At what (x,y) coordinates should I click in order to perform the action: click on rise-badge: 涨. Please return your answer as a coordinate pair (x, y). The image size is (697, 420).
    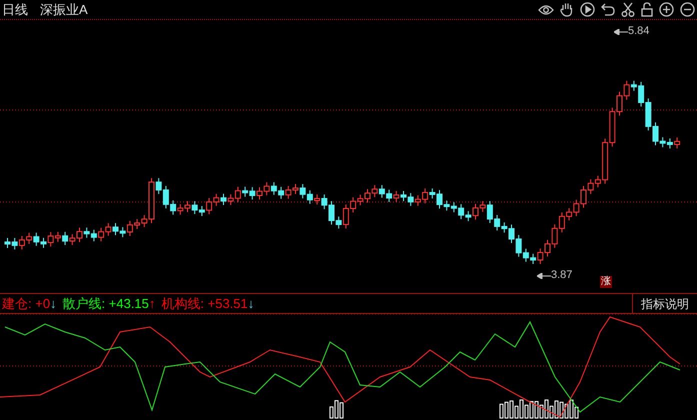
    Looking at the image, I should click on (606, 282).